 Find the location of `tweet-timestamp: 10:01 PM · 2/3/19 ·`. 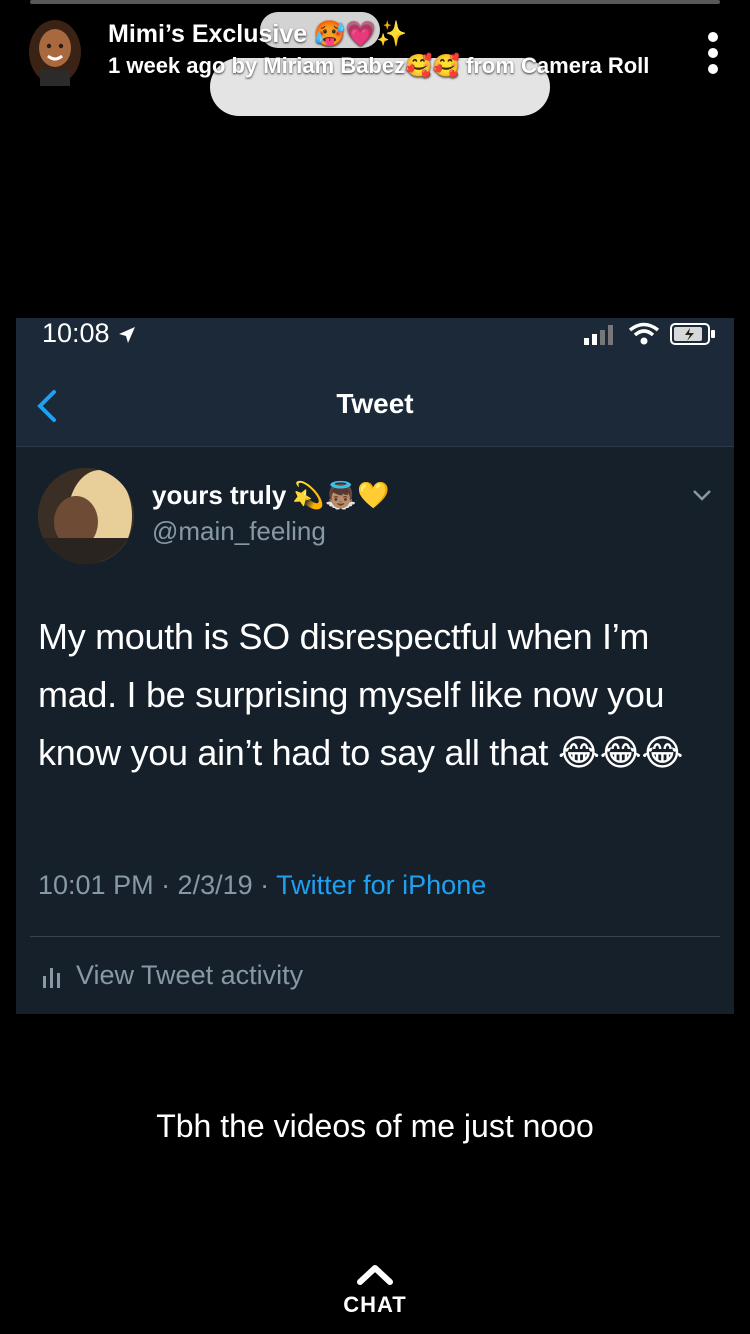

tweet-timestamp: 10:01 PM · 2/3/19 · is located at coordinates (157, 885).